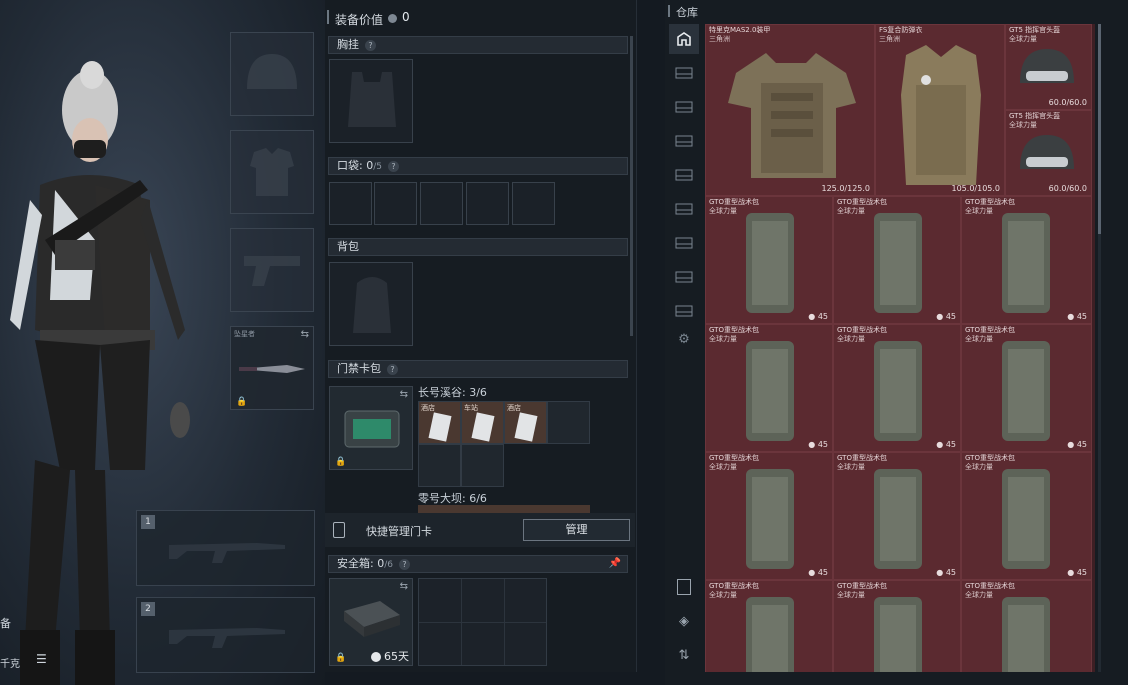 This screenshot has width=1128, height=685. Describe the element at coordinates (482, 622) in the screenshot. I see `secure-case-grid` at that location.